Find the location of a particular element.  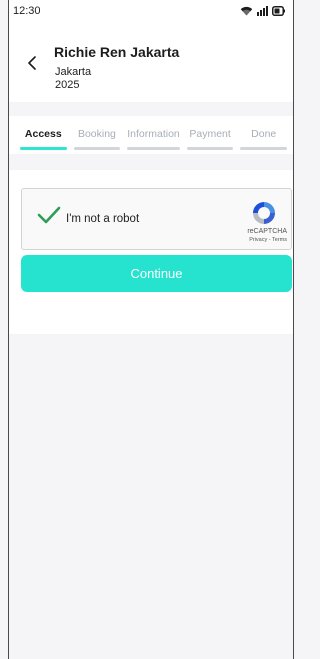

step-label: Payment is located at coordinates (210, 134).